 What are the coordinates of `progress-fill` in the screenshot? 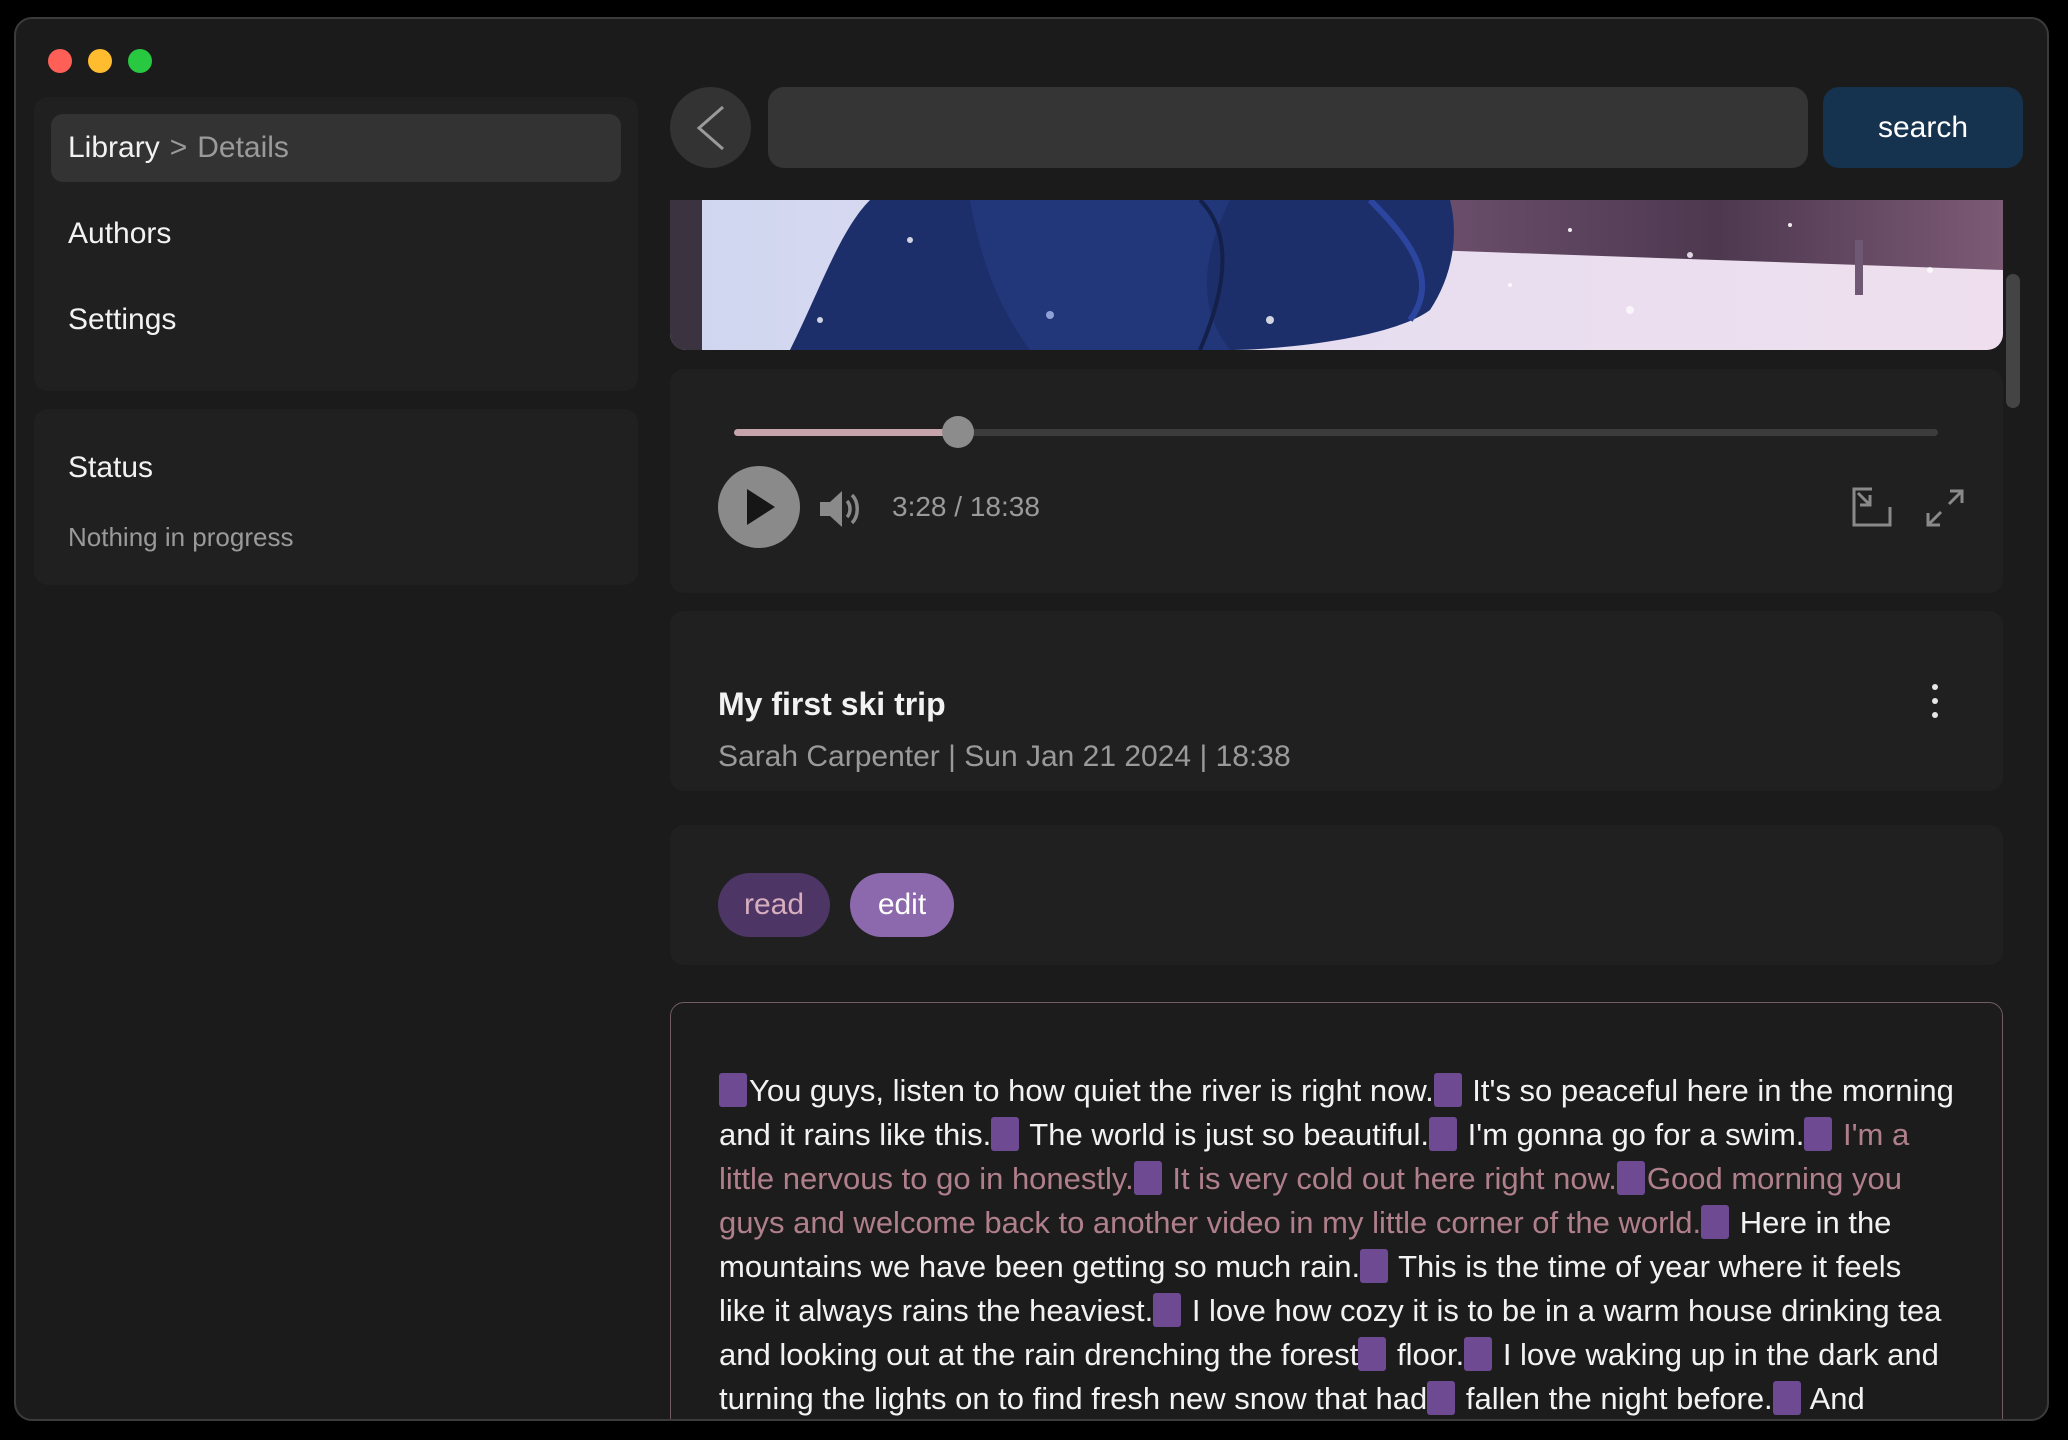 It's located at (846, 432).